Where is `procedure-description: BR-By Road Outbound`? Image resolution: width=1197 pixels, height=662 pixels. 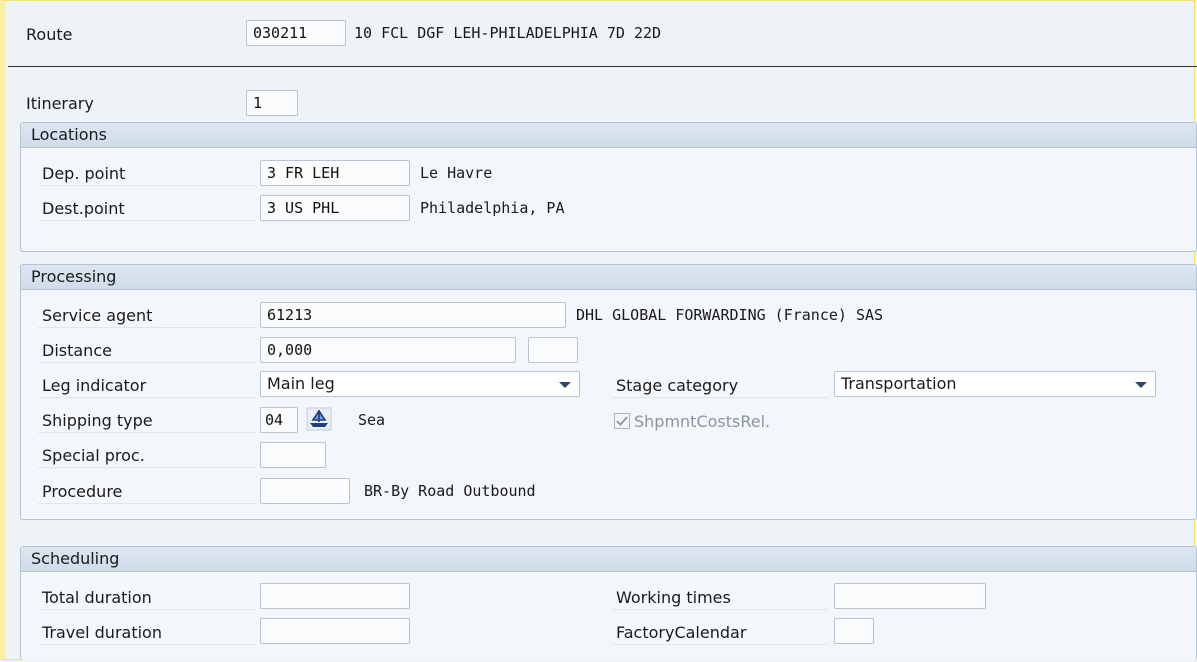 procedure-description: BR-By Road Outbound is located at coordinates (450, 491).